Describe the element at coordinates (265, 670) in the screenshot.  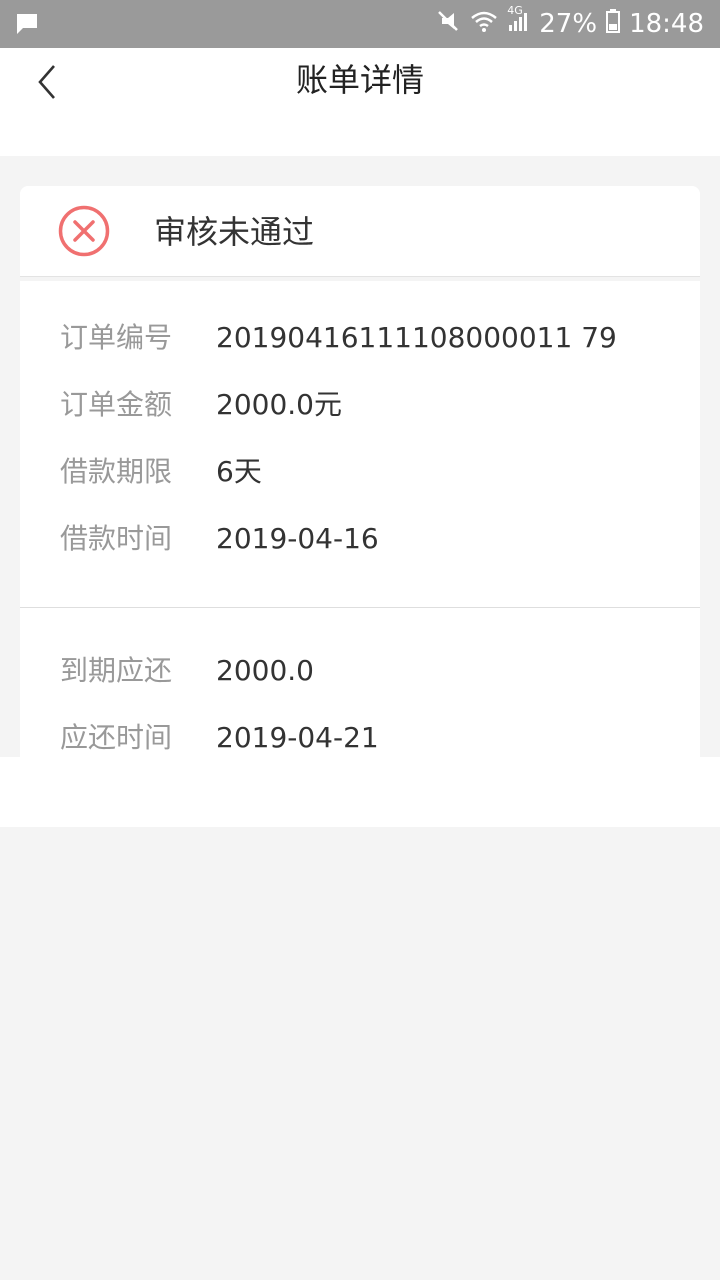
I see `due-amount-value: 2000.0` at that location.